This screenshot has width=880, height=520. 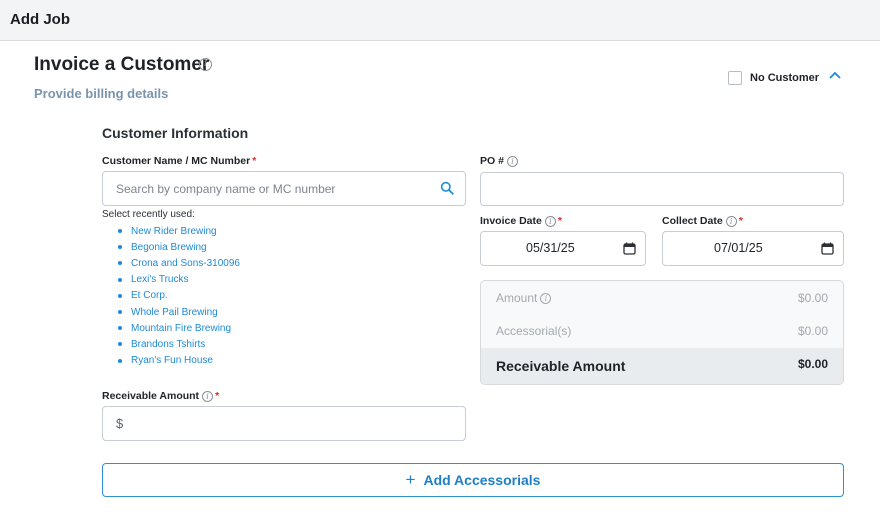 I want to click on collect-date-label-text: Collect Date, so click(x=692, y=221).